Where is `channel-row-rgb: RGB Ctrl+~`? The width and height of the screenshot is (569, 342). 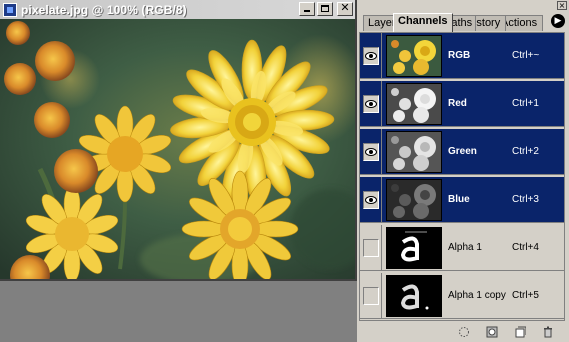 channel-row-rgb: RGB Ctrl+~ is located at coordinates (462, 55).